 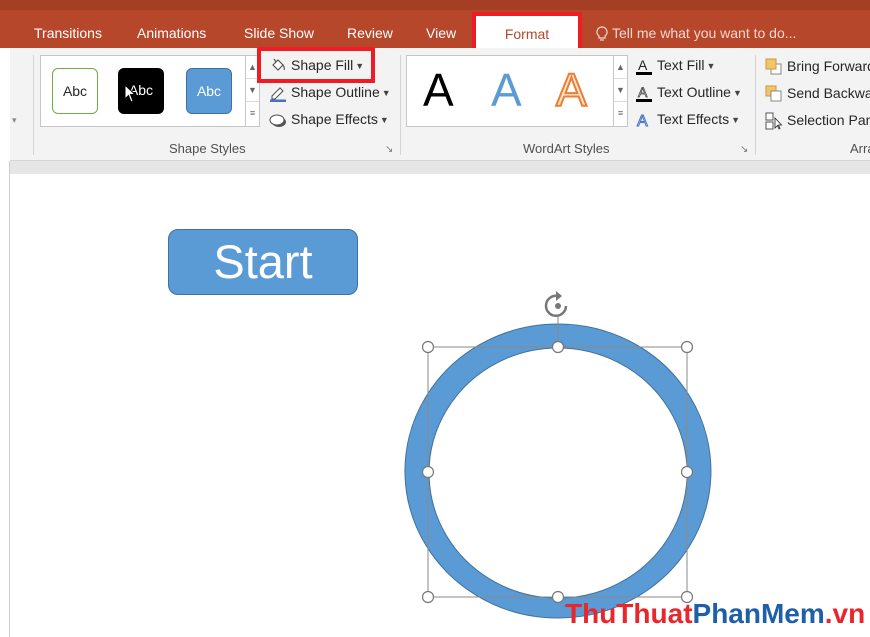 What do you see at coordinates (435, 5) in the screenshot?
I see `title-bar-strip` at bounding box center [435, 5].